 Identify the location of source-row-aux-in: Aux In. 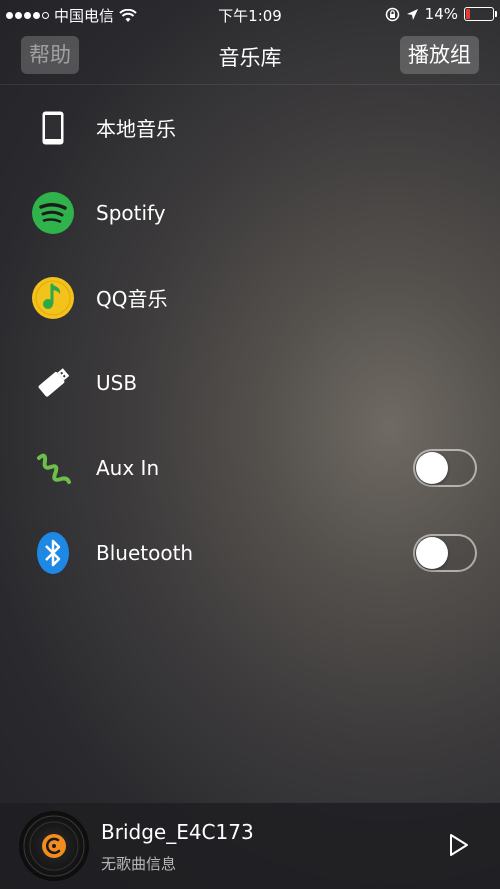
(250, 467).